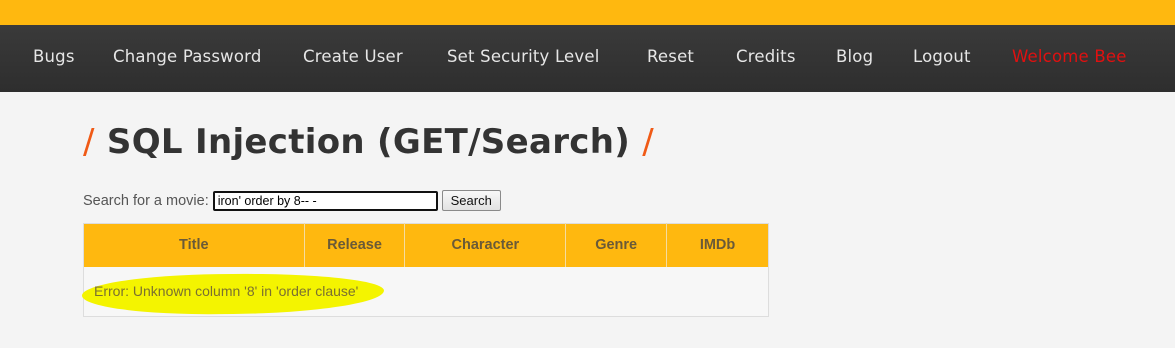 The height and width of the screenshot is (348, 1175). Describe the element at coordinates (648, 142) in the screenshot. I see `title-slash-right: /` at that location.